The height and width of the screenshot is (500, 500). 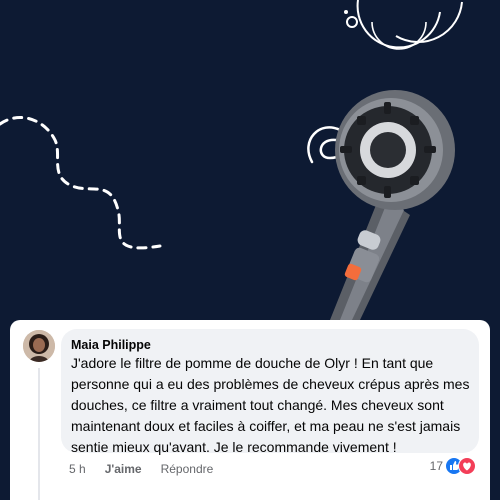 I want to click on reaction-count: 17, so click(x=436, y=466).